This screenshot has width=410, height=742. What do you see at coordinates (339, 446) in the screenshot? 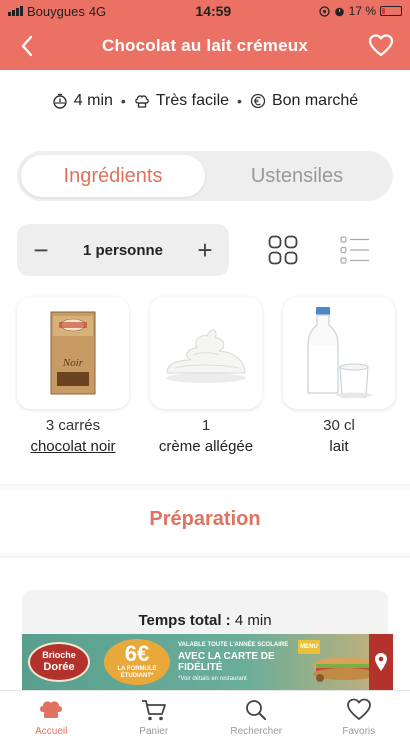
I see `ingredient-name: lait` at bounding box center [339, 446].